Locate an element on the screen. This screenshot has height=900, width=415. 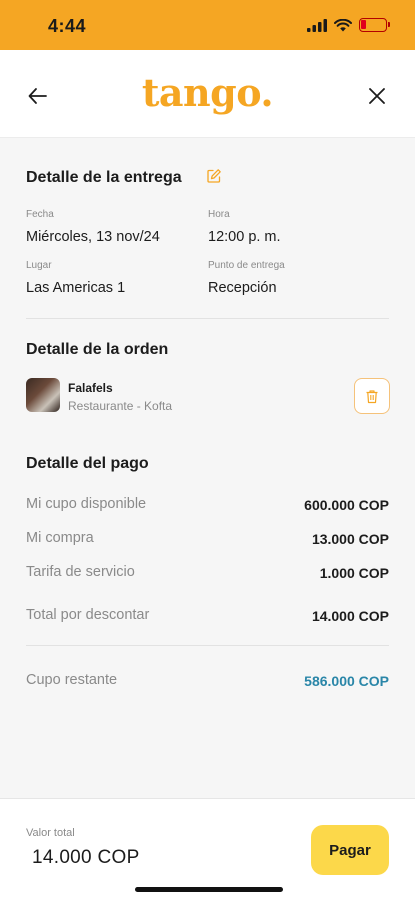
place-label: Lugar is located at coordinates (39, 265).